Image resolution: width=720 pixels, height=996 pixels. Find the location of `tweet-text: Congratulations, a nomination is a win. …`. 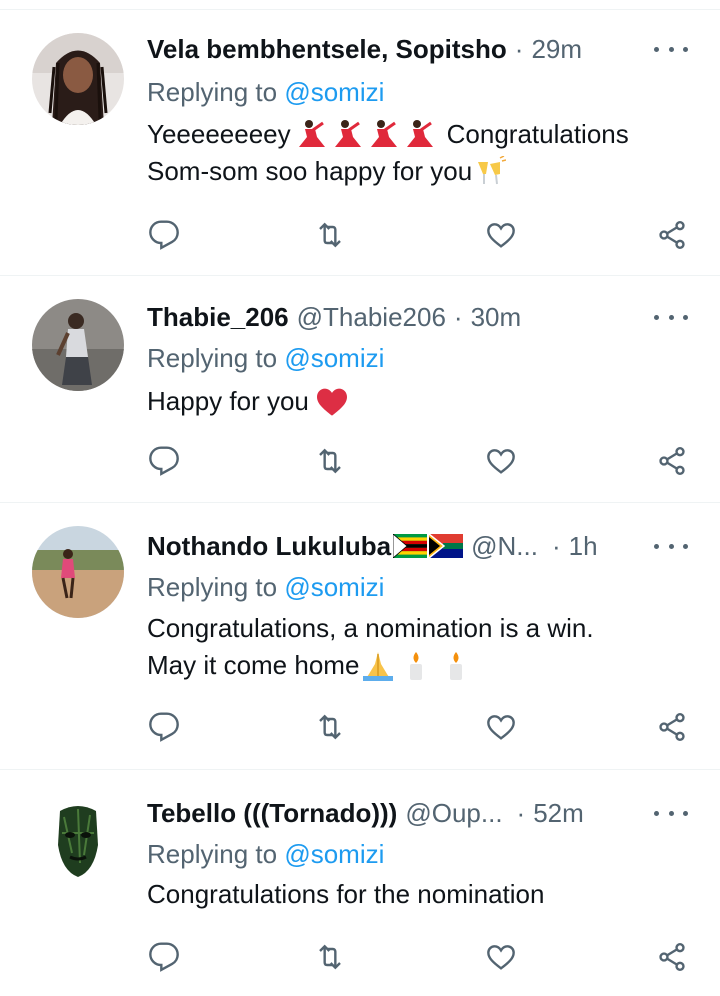

tweet-text: Congratulations, a nomination is a win. … is located at coordinates (413, 647).